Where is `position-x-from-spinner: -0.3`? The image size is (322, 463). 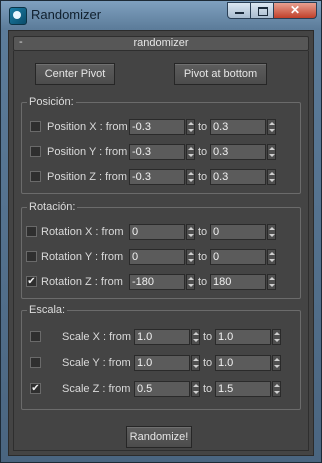
position-x-from-spinner: -0.3 is located at coordinates (162, 127).